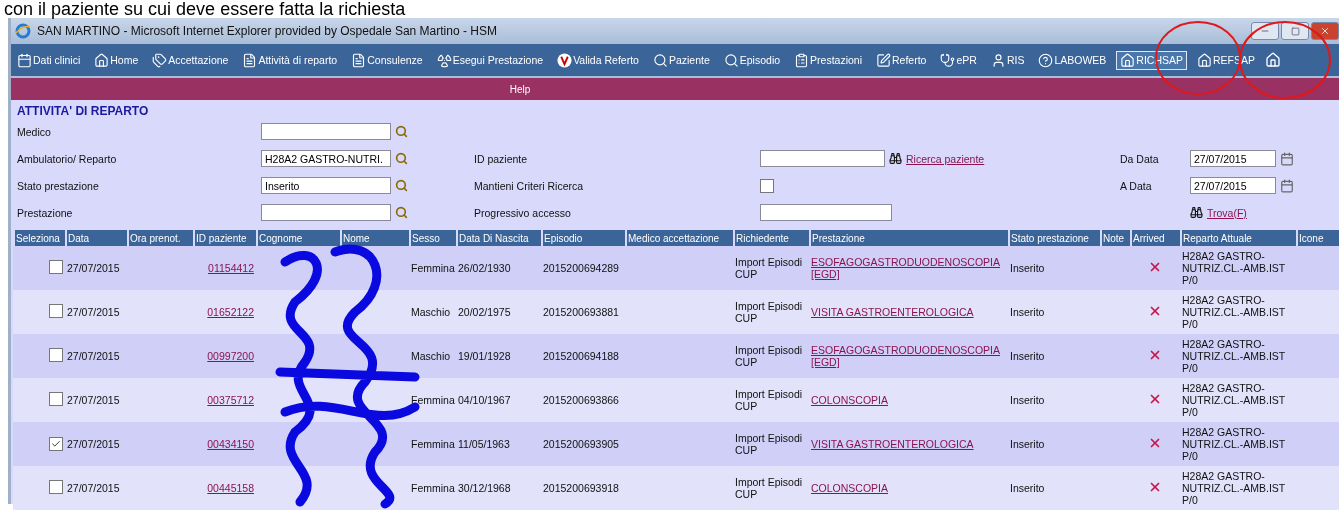  Describe the element at coordinates (93, 312) in the screenshot. I see `table-cell-text: 27/07/2015` at that location.